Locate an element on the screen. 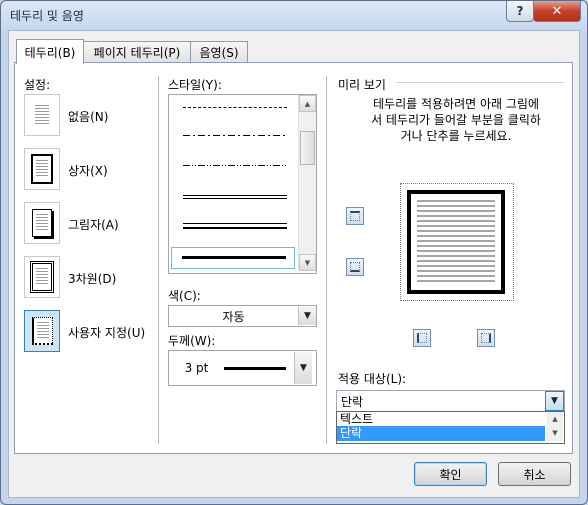  setting-box is located at coordinates (42, 169).